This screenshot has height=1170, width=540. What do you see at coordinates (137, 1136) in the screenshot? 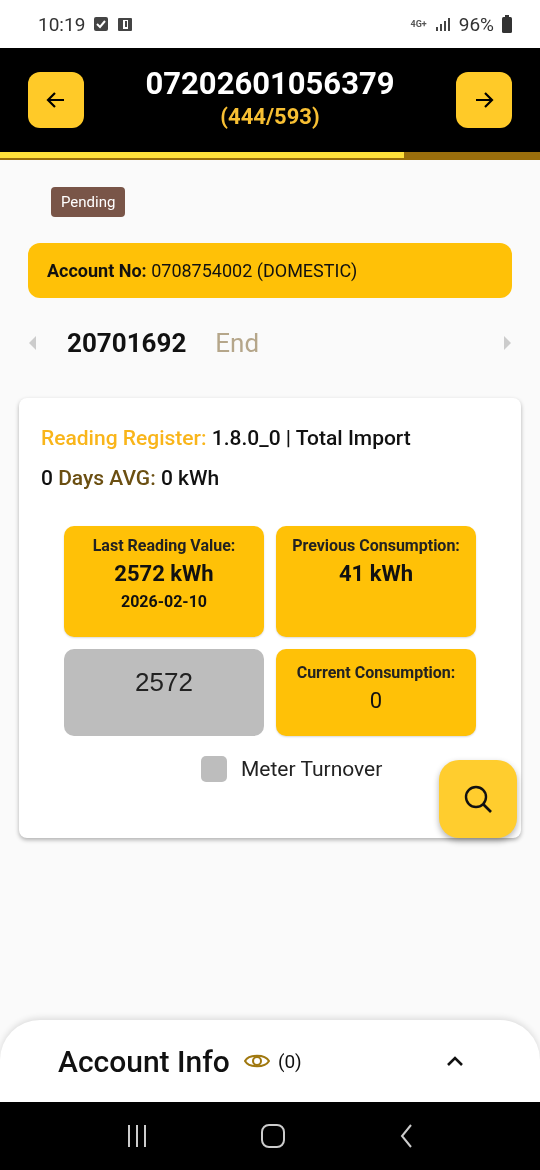
I see `recent-apps-icon` at bounding box center [137, 1136].